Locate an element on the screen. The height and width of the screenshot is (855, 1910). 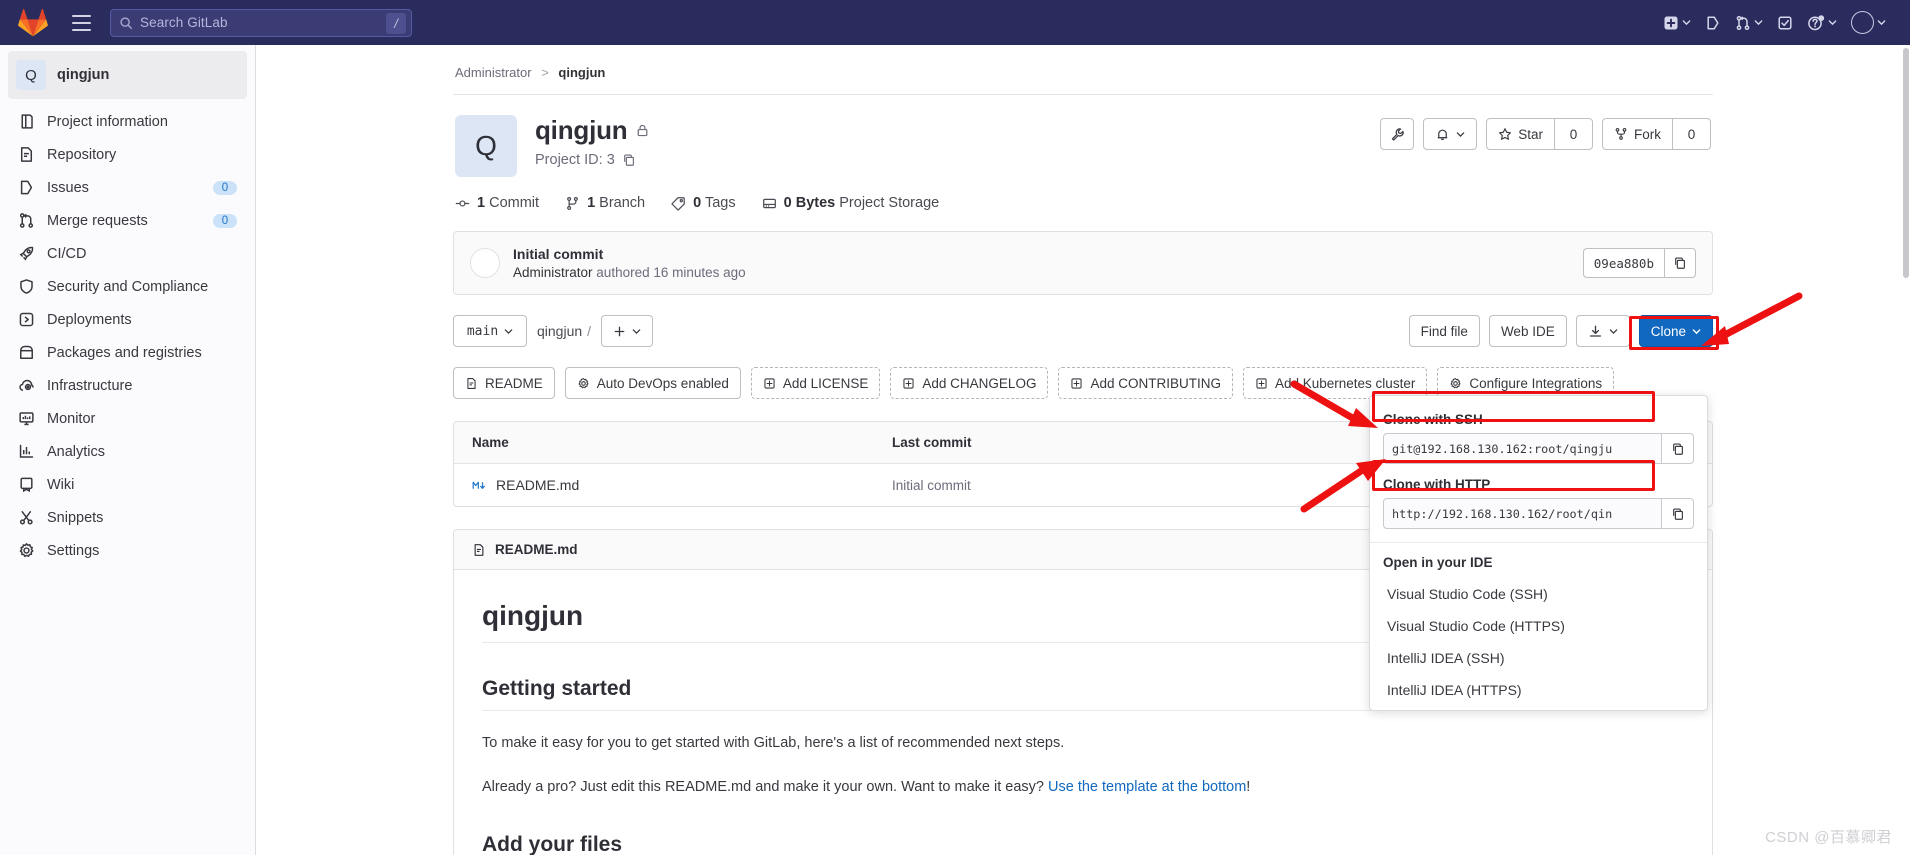
create-new-menu is located at coordinates (1677, 23).